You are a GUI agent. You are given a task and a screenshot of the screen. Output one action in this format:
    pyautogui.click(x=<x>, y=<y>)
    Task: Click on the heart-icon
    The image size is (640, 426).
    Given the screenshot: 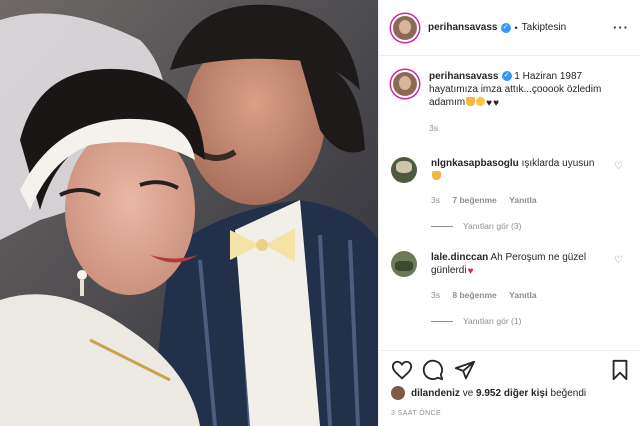 What is the action you would take?
    pyautogui.click(x=402, y=370)
    